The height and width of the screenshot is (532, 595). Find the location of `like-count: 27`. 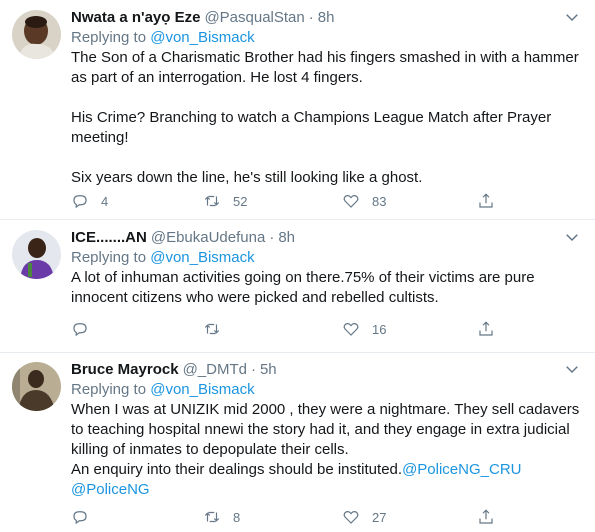

like-count: 27 is located at coordinates (379, 517).